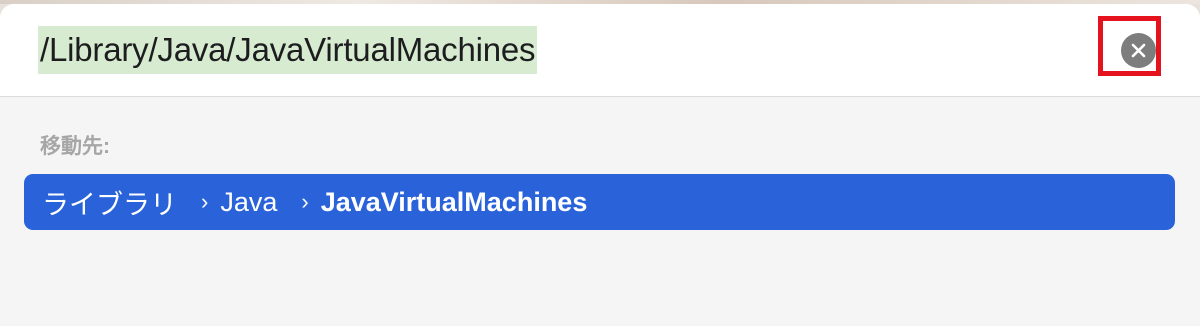 This screenshot has height=326, width=1200. What do you see at coordinates (109, 204) in the screenshot?
I see `breadcrumb-library: ライブラリ` at bounding box center [109, 204].